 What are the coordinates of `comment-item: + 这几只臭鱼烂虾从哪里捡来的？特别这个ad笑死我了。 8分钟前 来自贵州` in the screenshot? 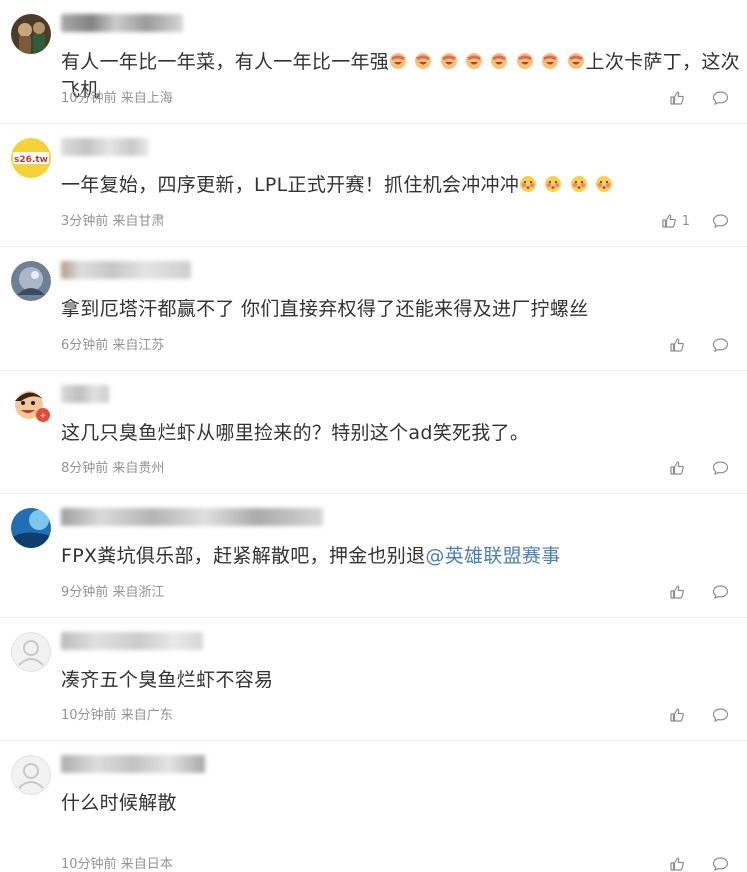 It's located at (373, 432).